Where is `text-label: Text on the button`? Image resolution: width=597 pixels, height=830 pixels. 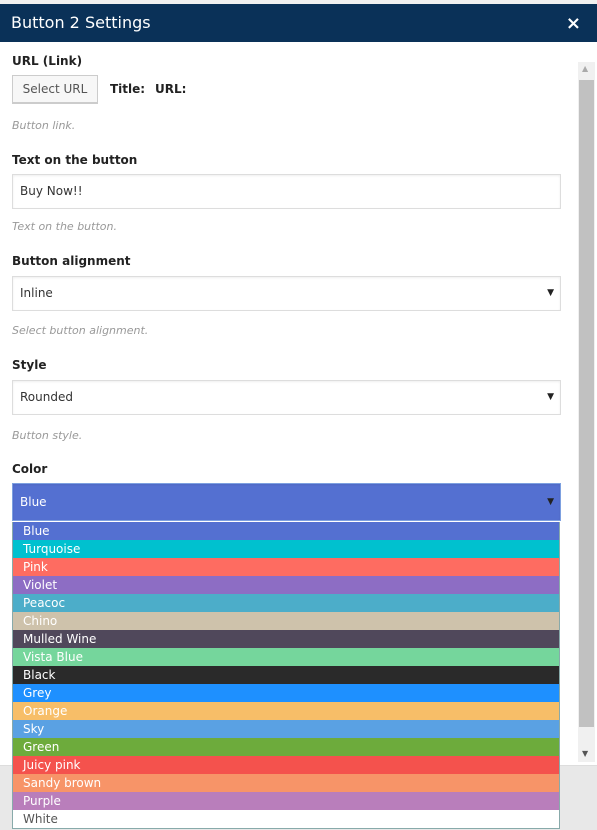
text-label: Text on the button is located at coordinates (75, 160).